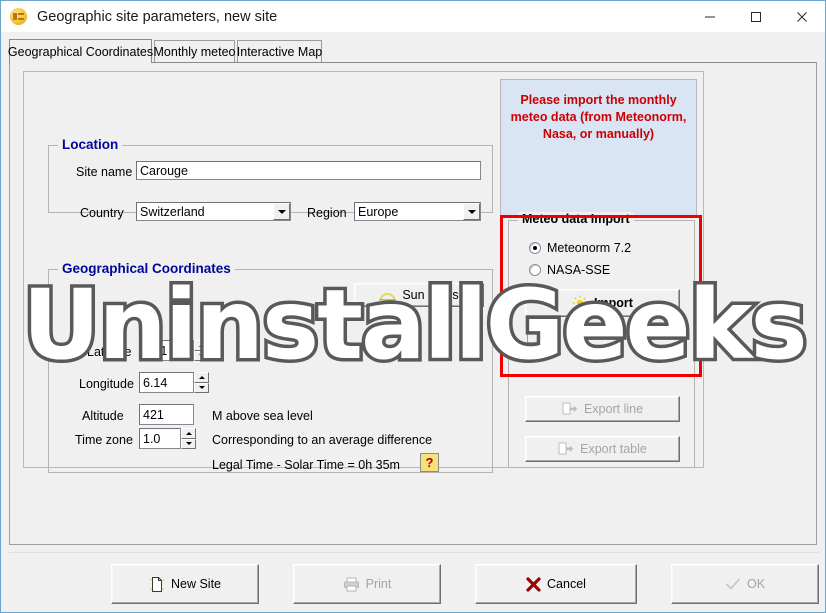 The image size is (826, 613). I want to click on tab-label: Monthly meteo, so click(194, 51).